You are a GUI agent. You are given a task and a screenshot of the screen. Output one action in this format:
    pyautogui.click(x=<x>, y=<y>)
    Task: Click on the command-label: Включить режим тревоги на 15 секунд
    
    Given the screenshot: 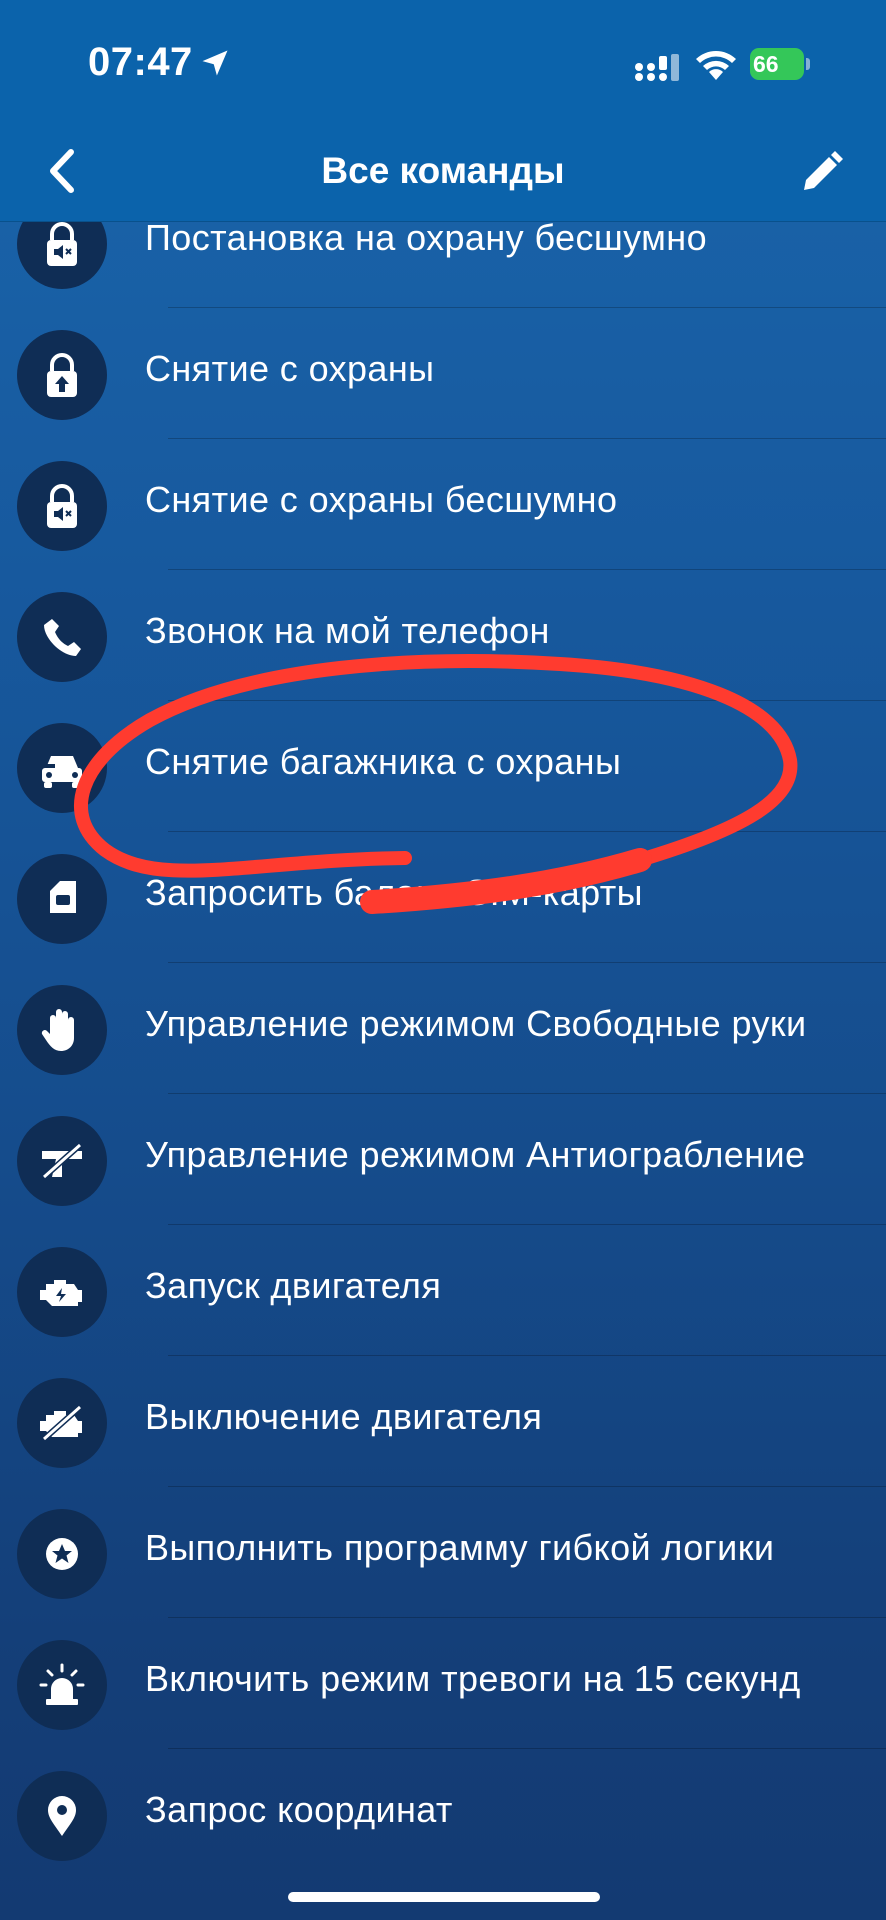 What is the action you would take?
    pyautogui.click(x=473, y=1678)
    